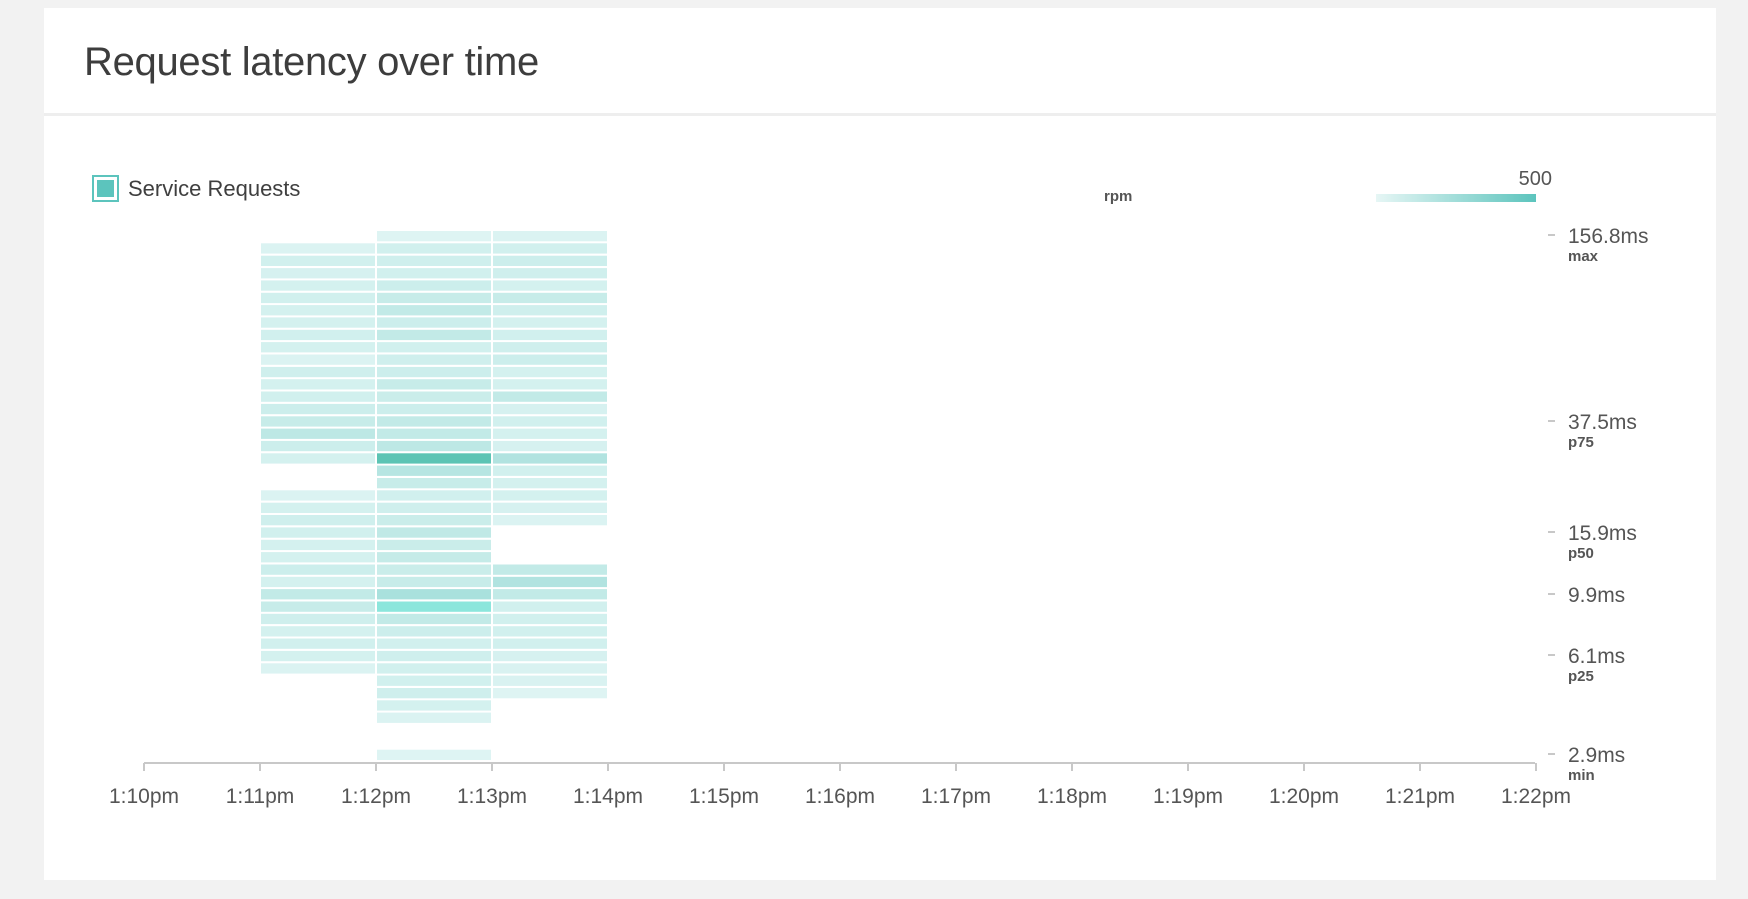  What do you see at coordinates (1456, 198) in the screenshot?
I see `color-scale-bar` at bounding box center [1456, 198].